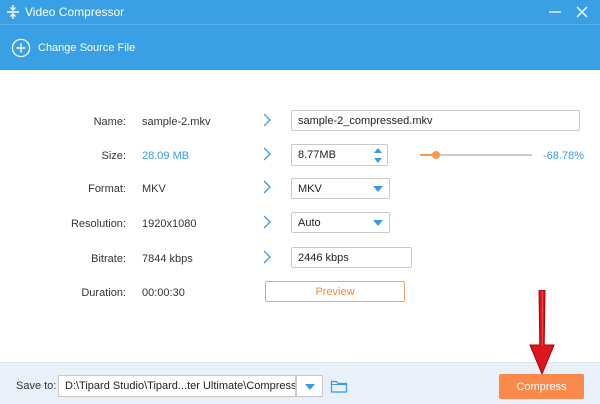  What do you see at coordinates (435, 120) in the screenshot?
I see `output-name-field: sample-2_compressed.mkv` at bounding box center [435, 120].